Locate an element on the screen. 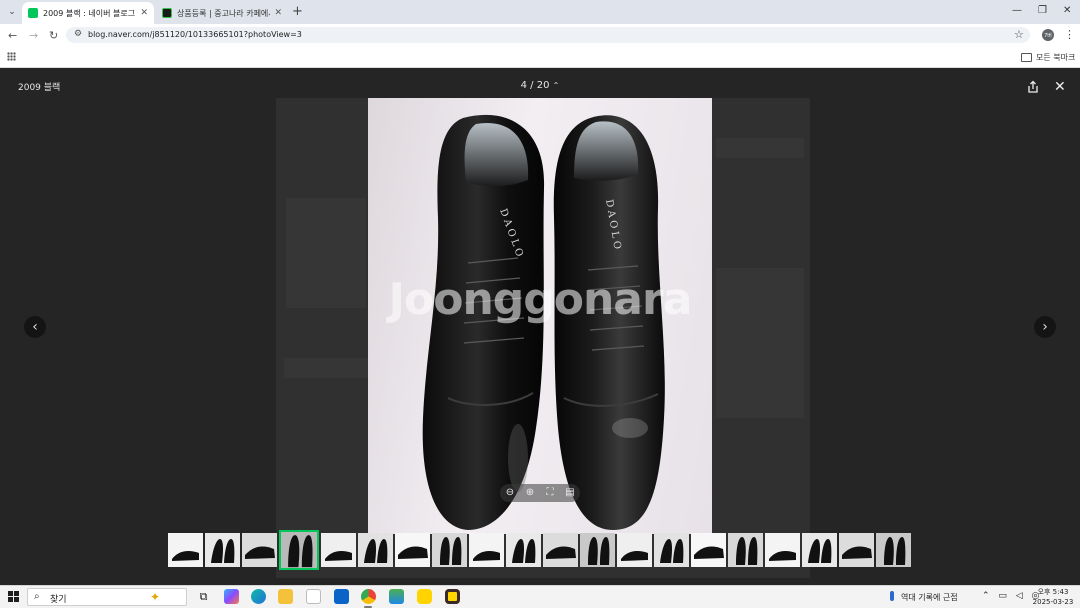 This screenshot has width=1080, height=608. new-tab-plus-icon: + is located at coordinates (297, 12).